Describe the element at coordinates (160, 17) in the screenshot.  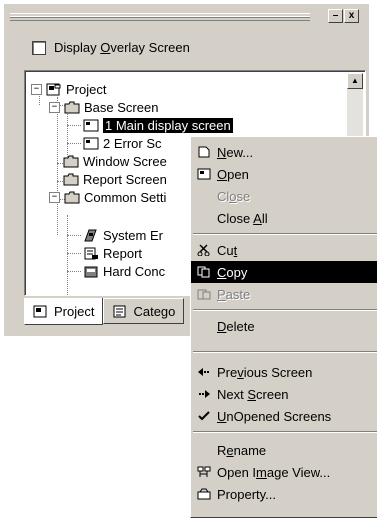
I see `panel-grip` at that location.